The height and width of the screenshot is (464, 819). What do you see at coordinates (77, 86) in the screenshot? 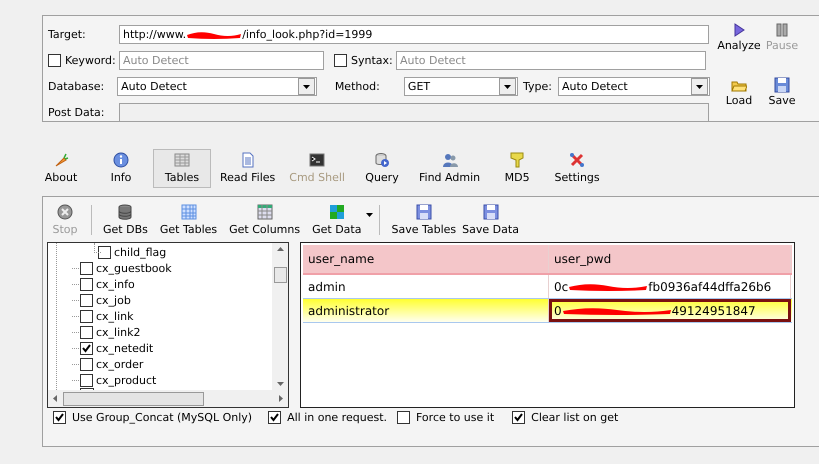
I see `field-label: Database:` at bounding box center [77, 86].